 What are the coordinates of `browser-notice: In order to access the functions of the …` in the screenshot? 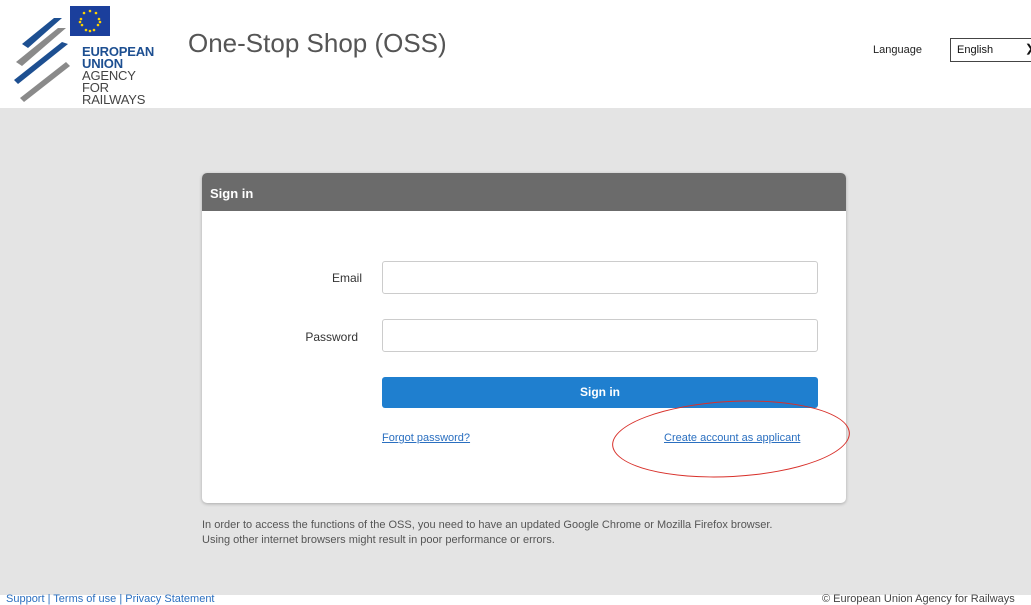 It's located at (552, 533).